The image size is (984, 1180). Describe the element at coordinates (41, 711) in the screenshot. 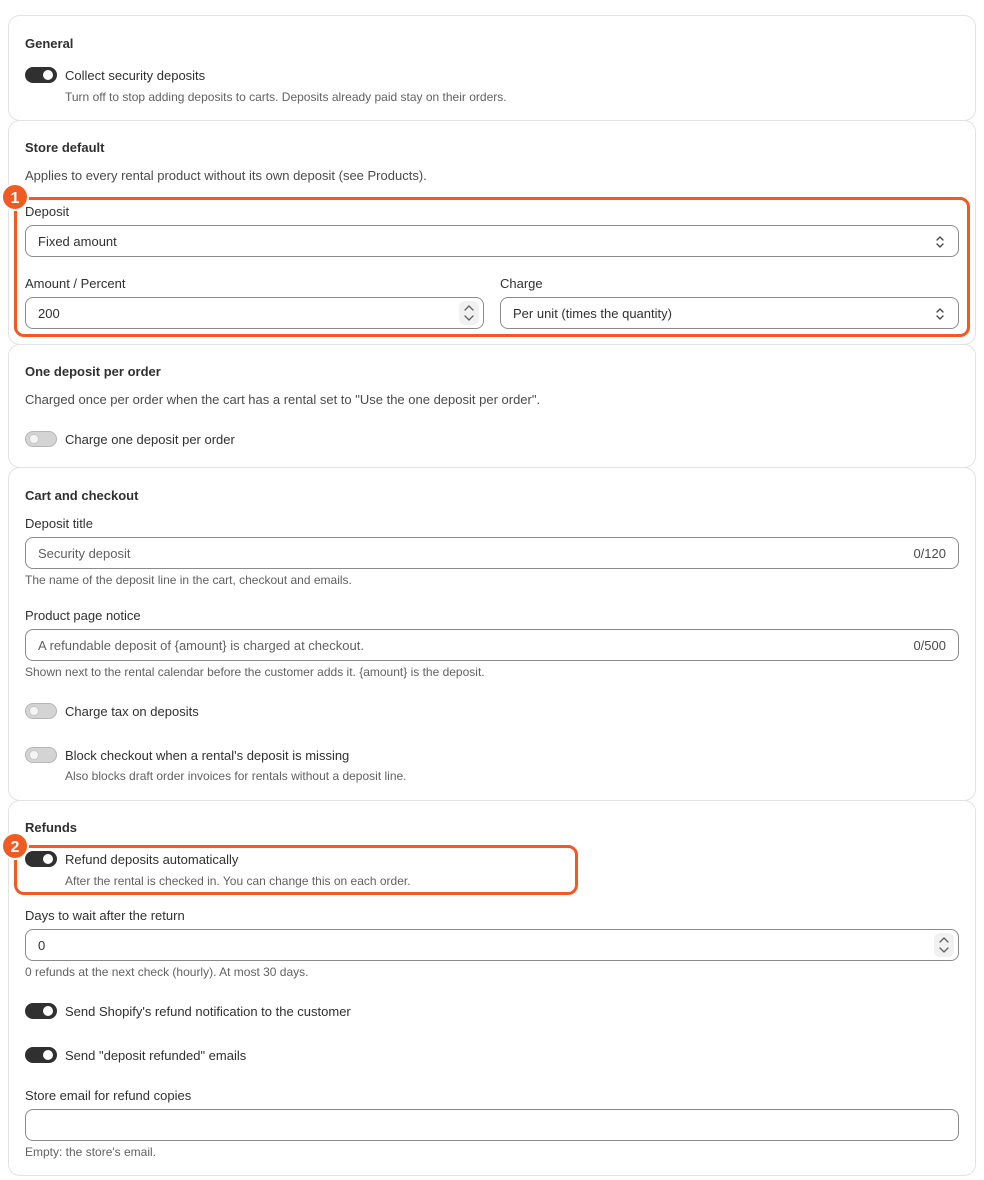

I see `charge-tax-toggle` at that location.